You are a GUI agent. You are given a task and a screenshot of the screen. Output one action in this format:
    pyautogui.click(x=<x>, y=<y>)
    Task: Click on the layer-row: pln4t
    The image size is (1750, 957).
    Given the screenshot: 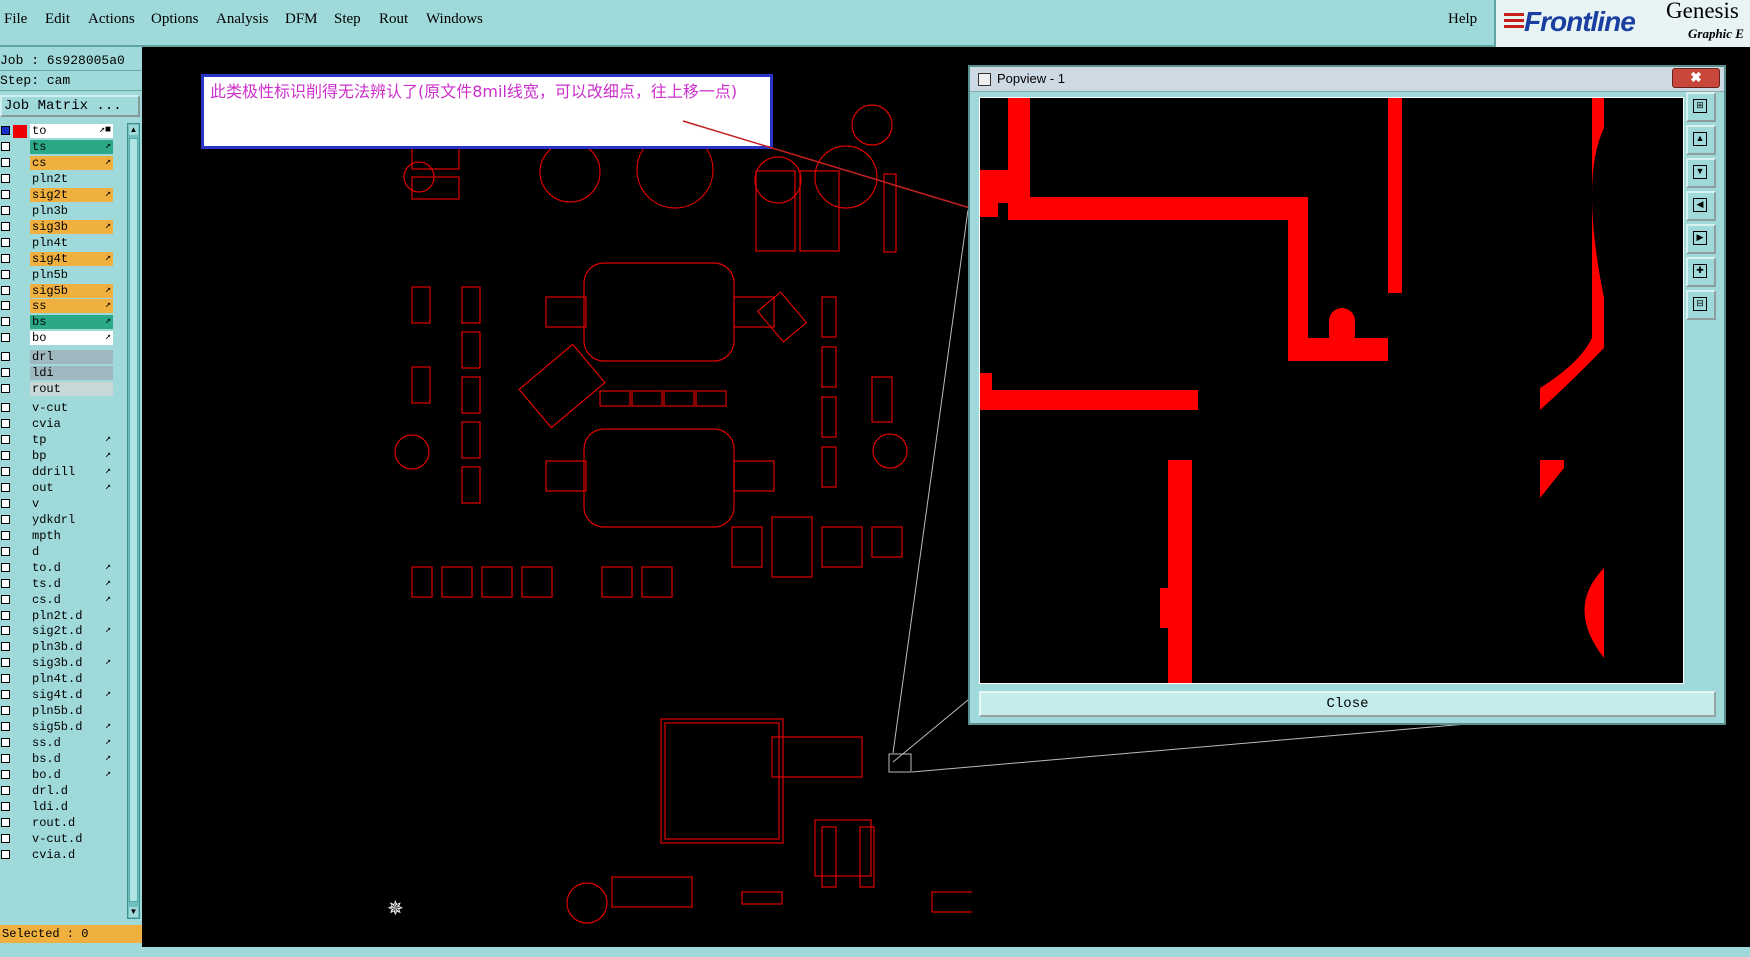 What is the action you would take?
    pyautogui.click(x=57, y=243)
    